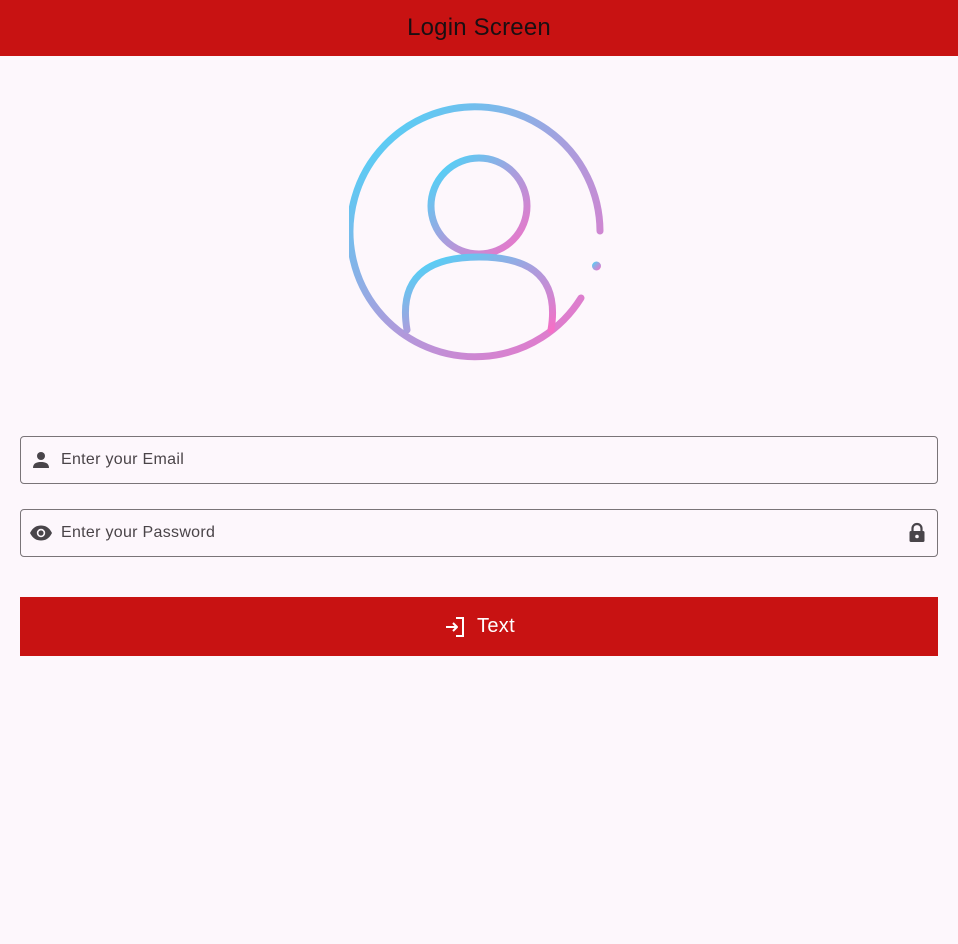 Image resolution: width=958 pixels, height=944 pixels. Describe the element at coordinates (496, 626) in the screenshot. I see `login-button-label: Text` at that location.